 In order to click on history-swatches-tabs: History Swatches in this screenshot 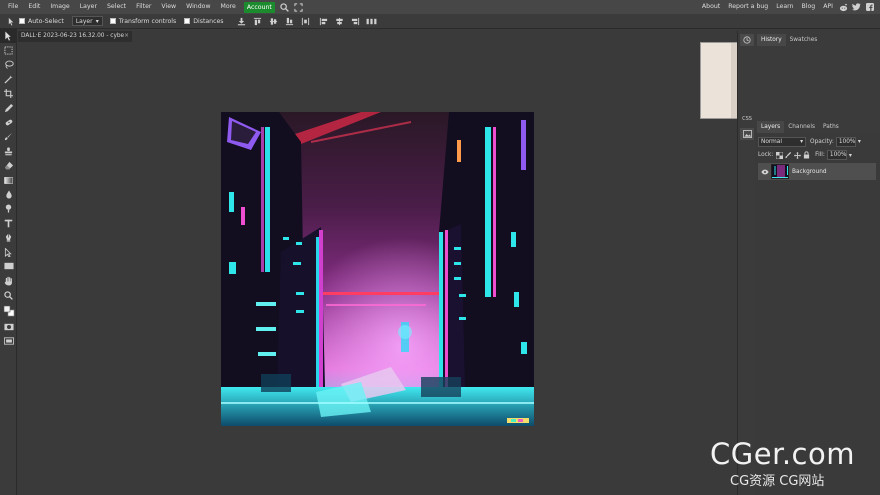, I will do `click(789, 40)`.